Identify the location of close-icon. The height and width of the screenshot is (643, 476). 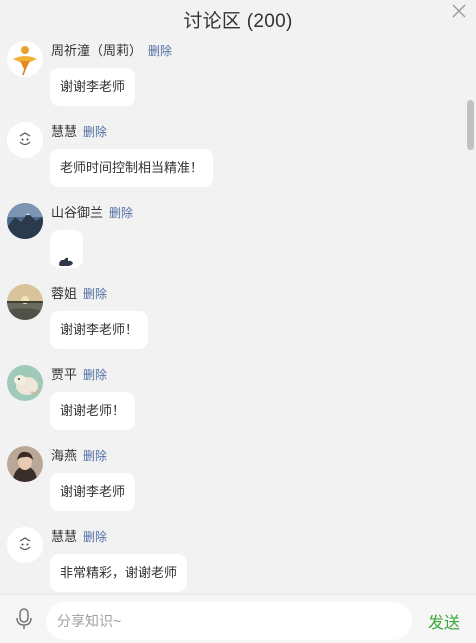
(459, 11).